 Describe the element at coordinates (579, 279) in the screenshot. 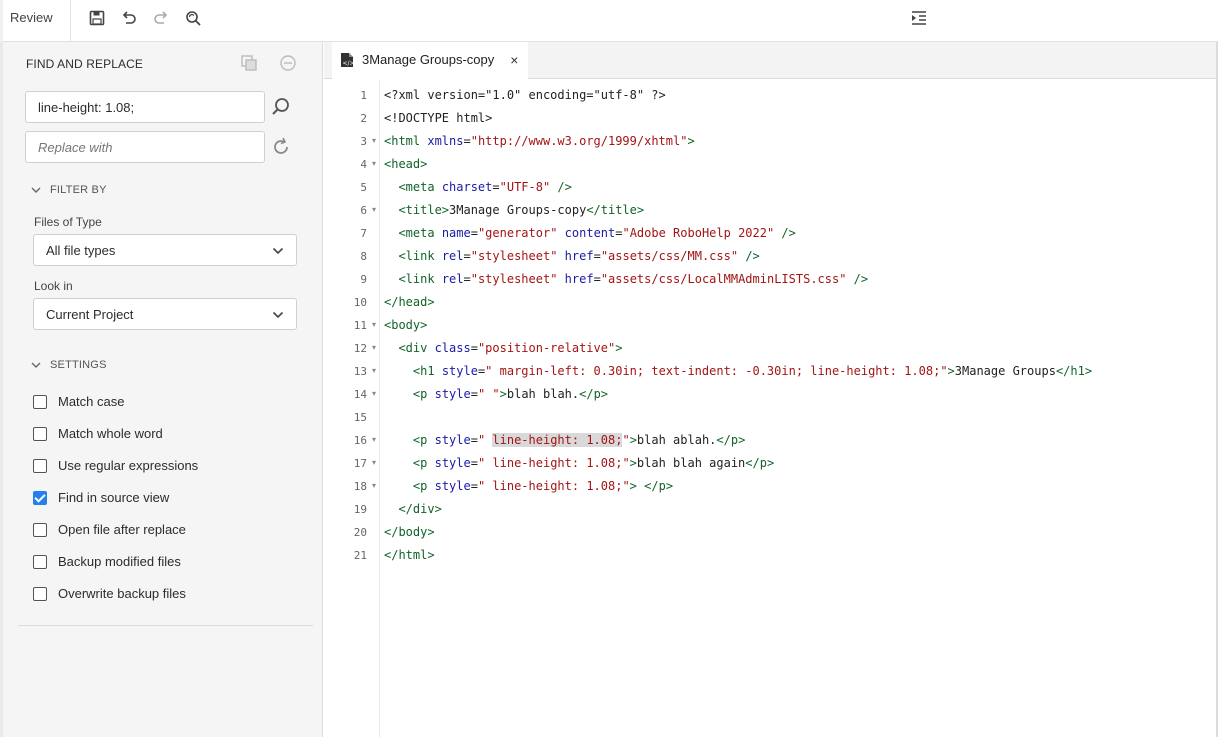

I see `code-token: href` at that location.